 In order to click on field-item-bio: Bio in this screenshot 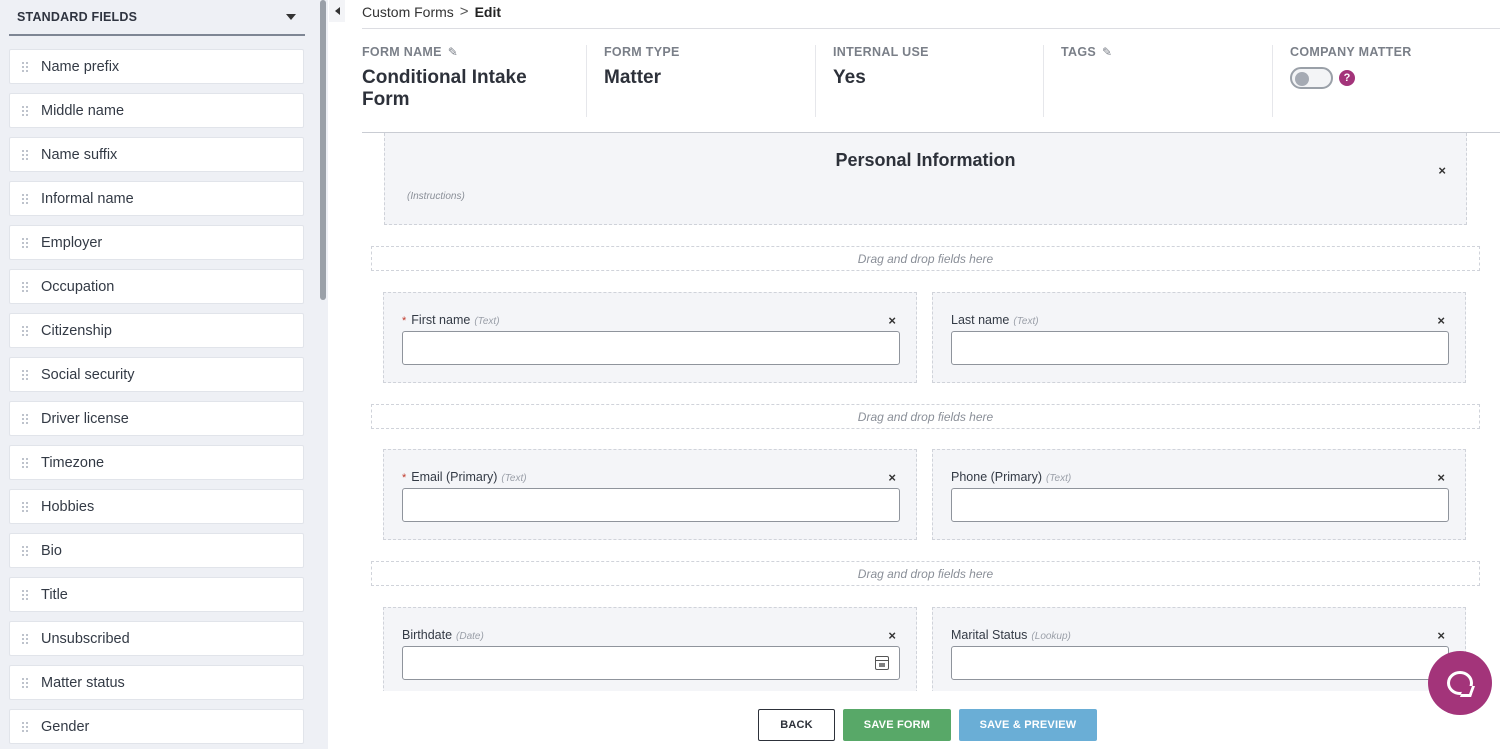, I will do `click(156, 550)`.